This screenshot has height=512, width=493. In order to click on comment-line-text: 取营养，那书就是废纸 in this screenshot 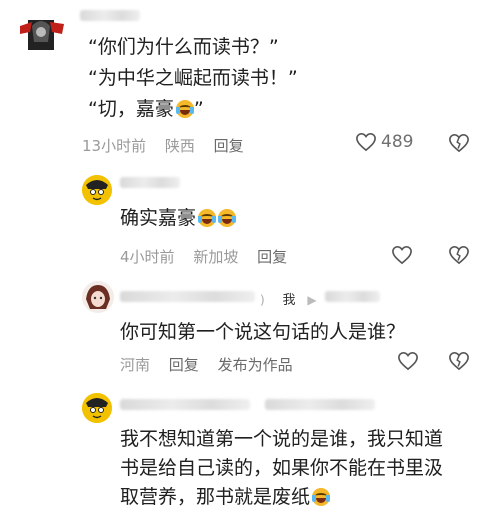, I will do `click(215, 497)`.